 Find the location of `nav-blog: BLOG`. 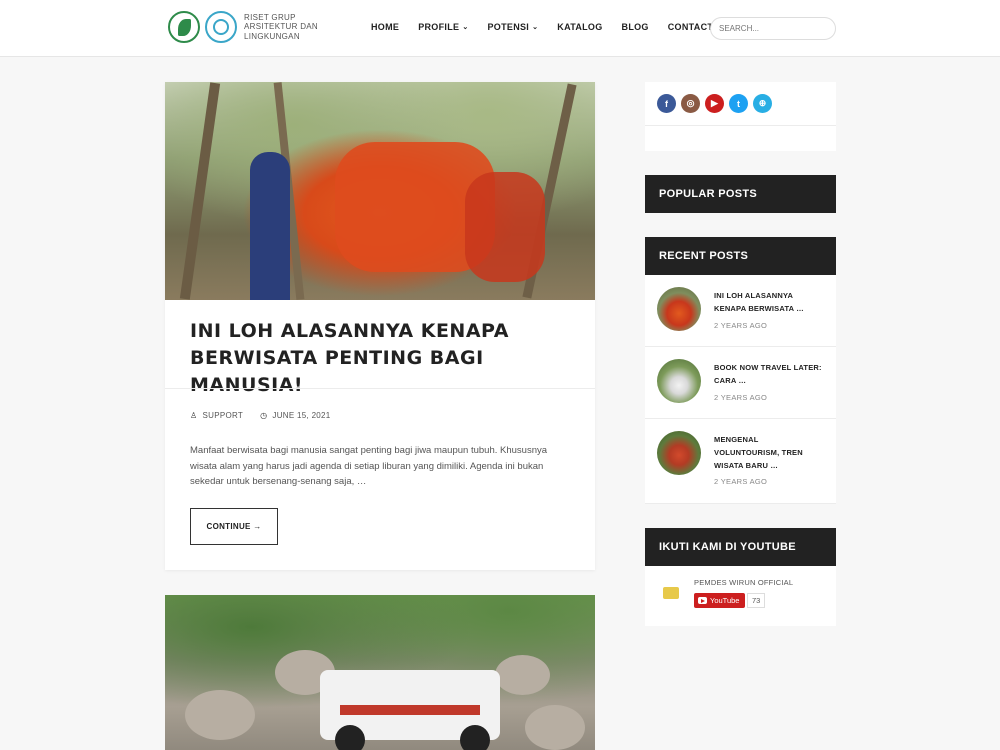

nav-blog: BLOG is located at coordinates (635, 27).